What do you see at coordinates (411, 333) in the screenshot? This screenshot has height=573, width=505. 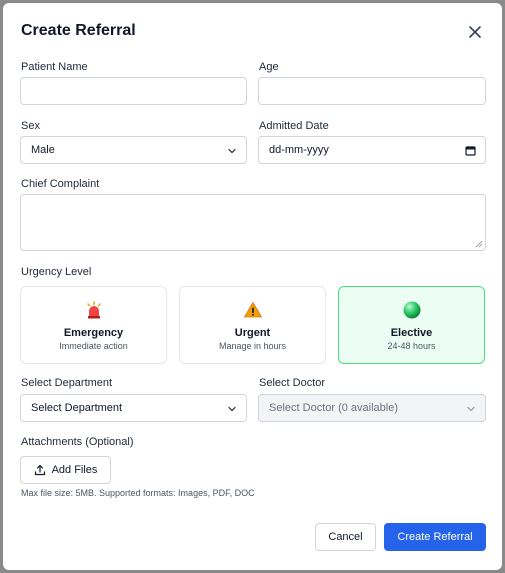 I see `elective-title: Elective` at bounding box center [411, 333].